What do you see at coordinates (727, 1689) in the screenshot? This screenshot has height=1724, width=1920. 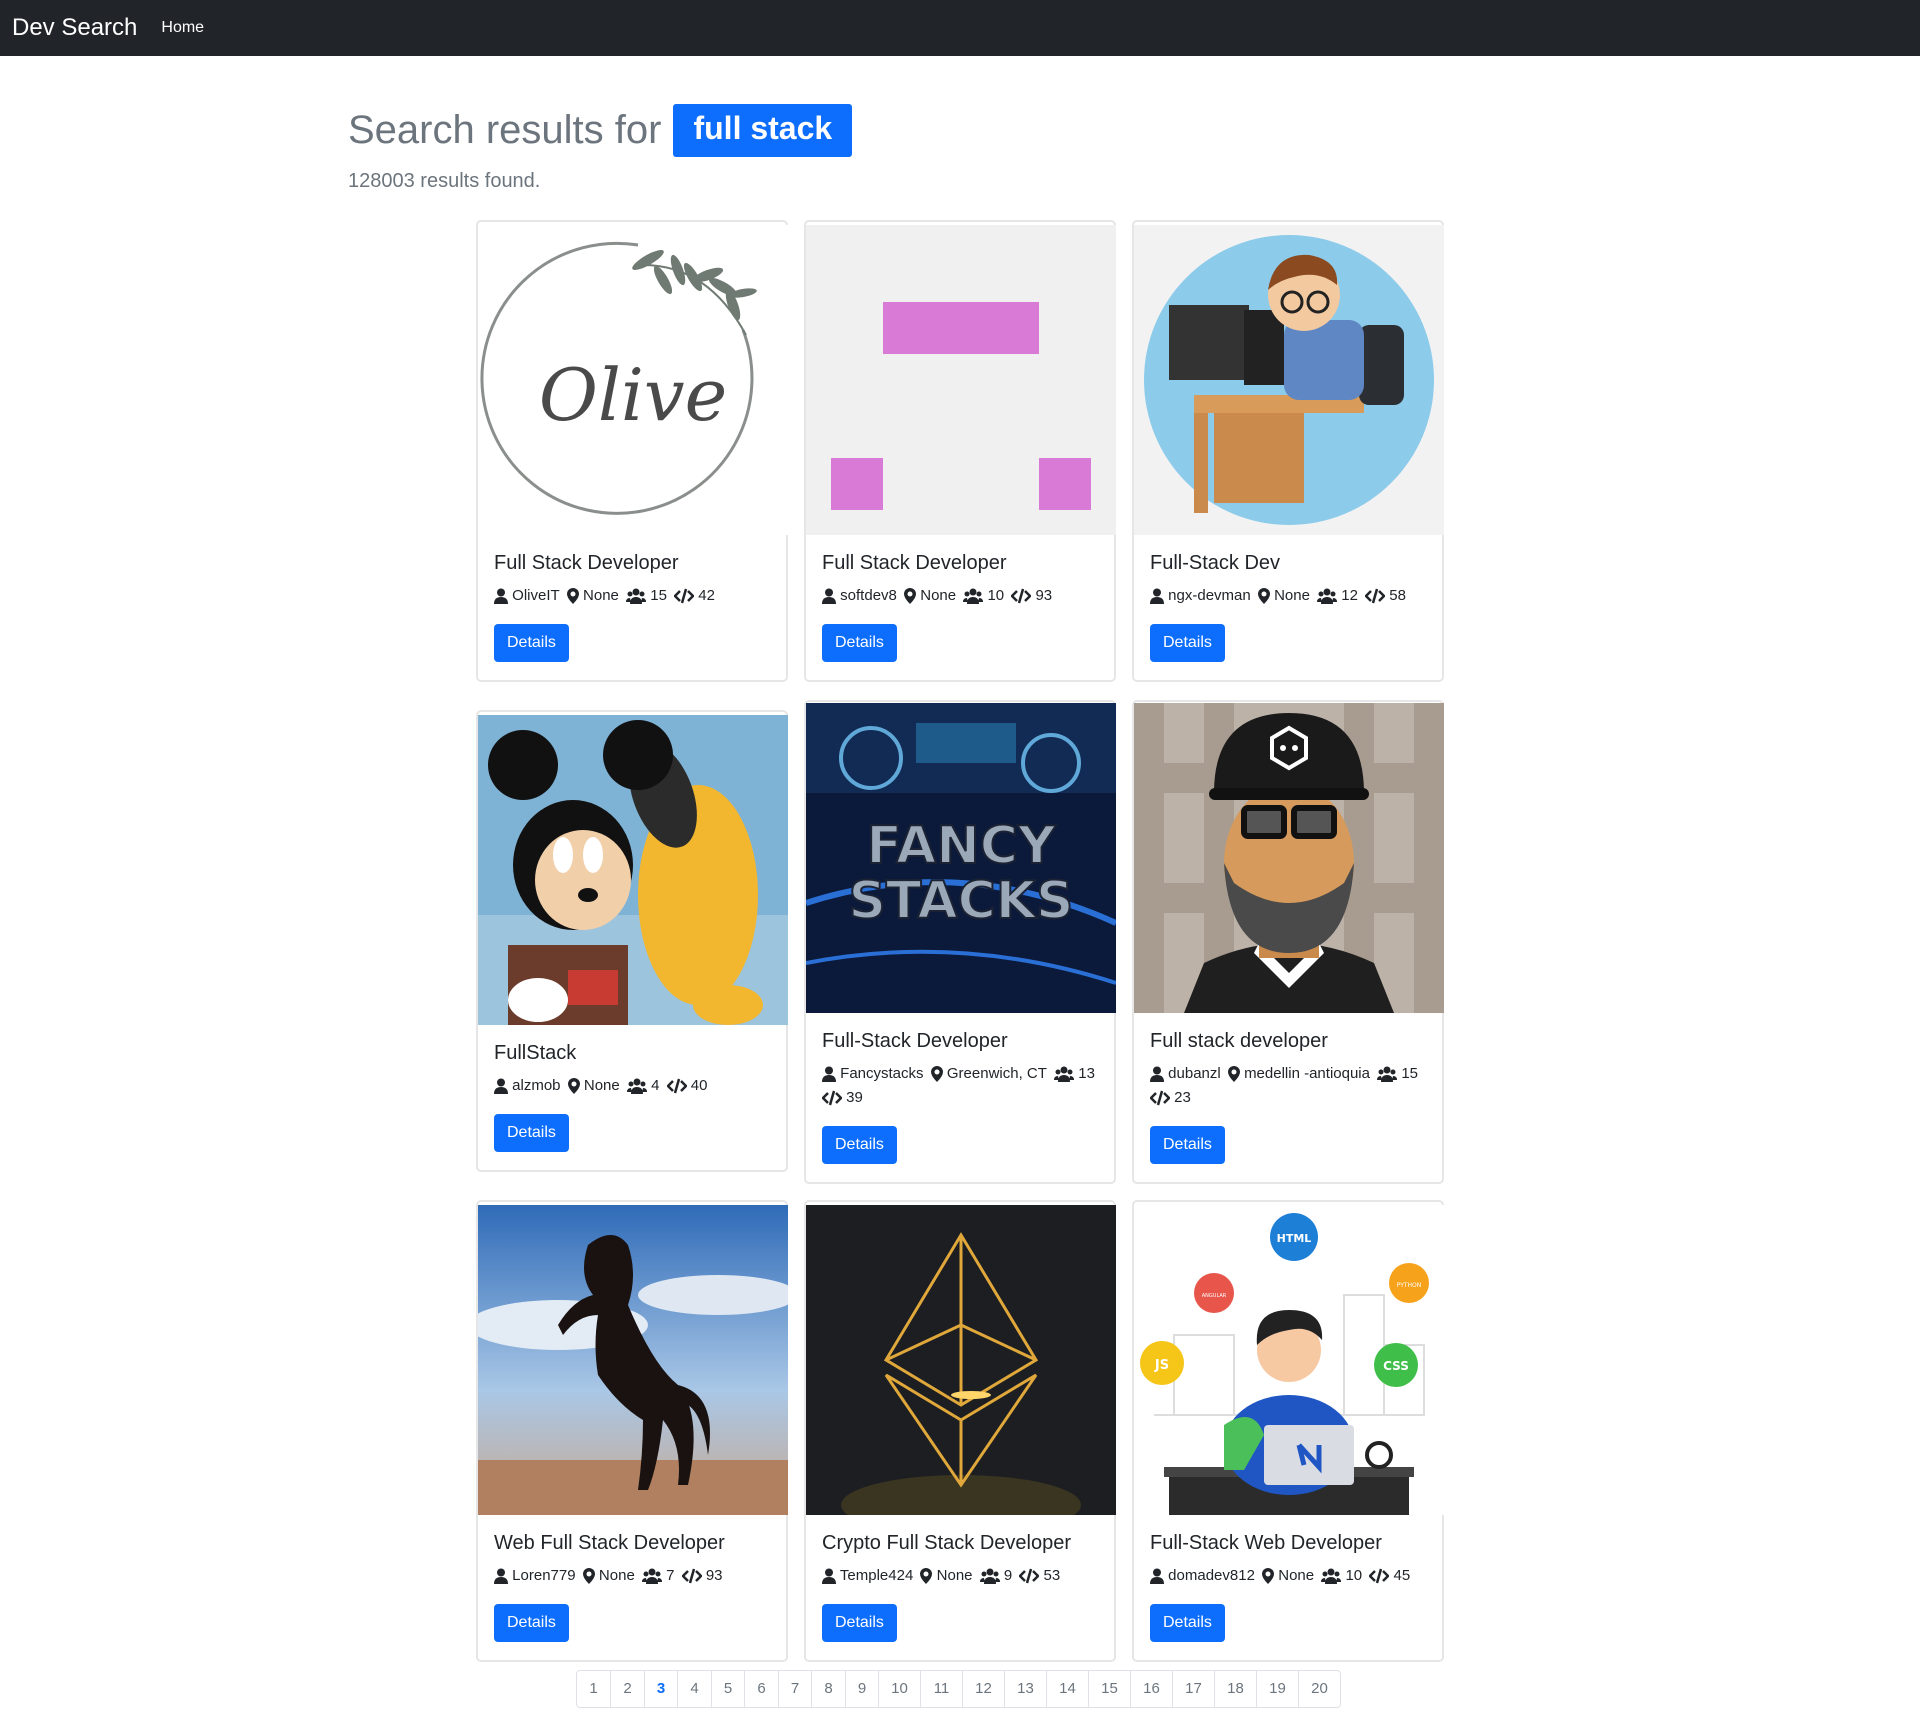 I see `page-link-5: 5` at bounding box center [727, 1689].